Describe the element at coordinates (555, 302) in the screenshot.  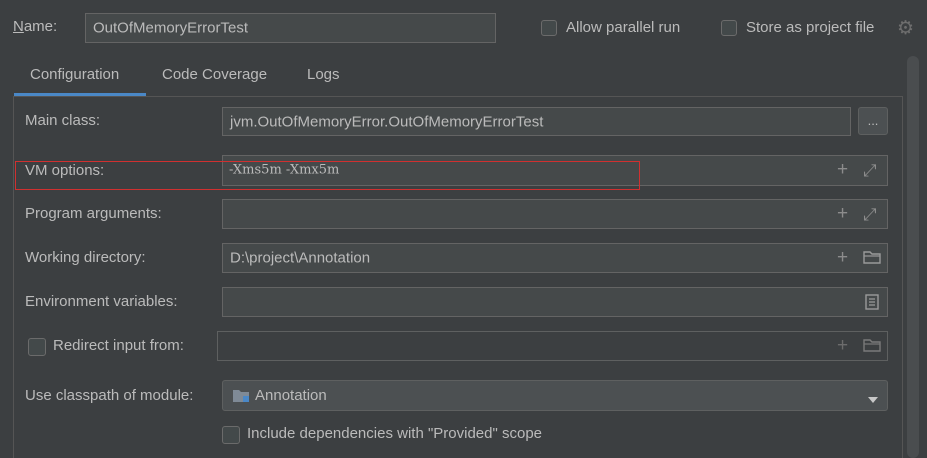
I see `environment-variables-input` at that location.